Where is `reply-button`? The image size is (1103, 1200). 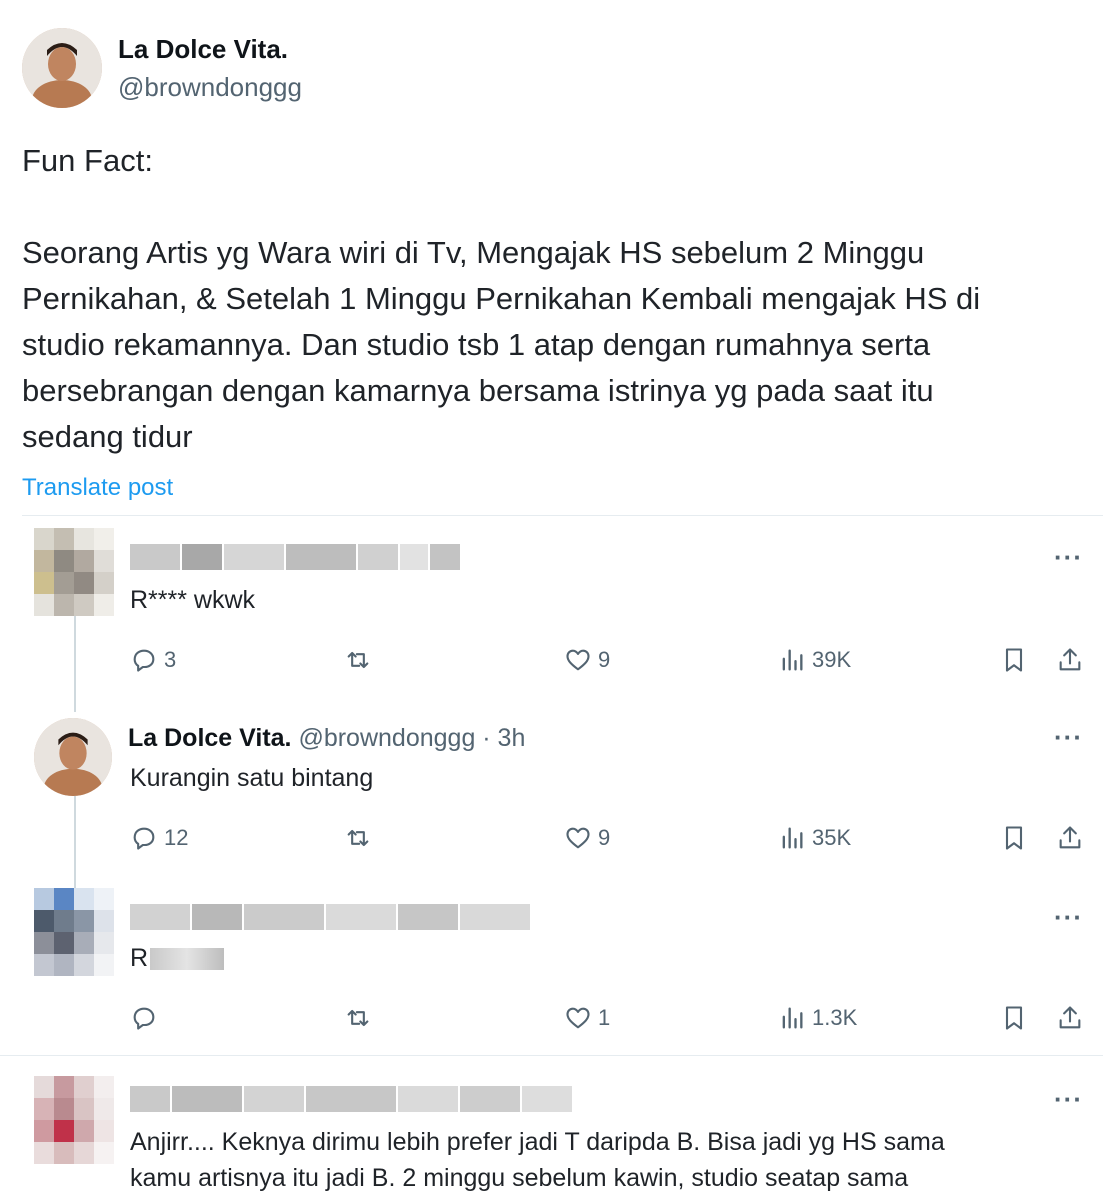
reply-button is located at coordinates (147, 1018).